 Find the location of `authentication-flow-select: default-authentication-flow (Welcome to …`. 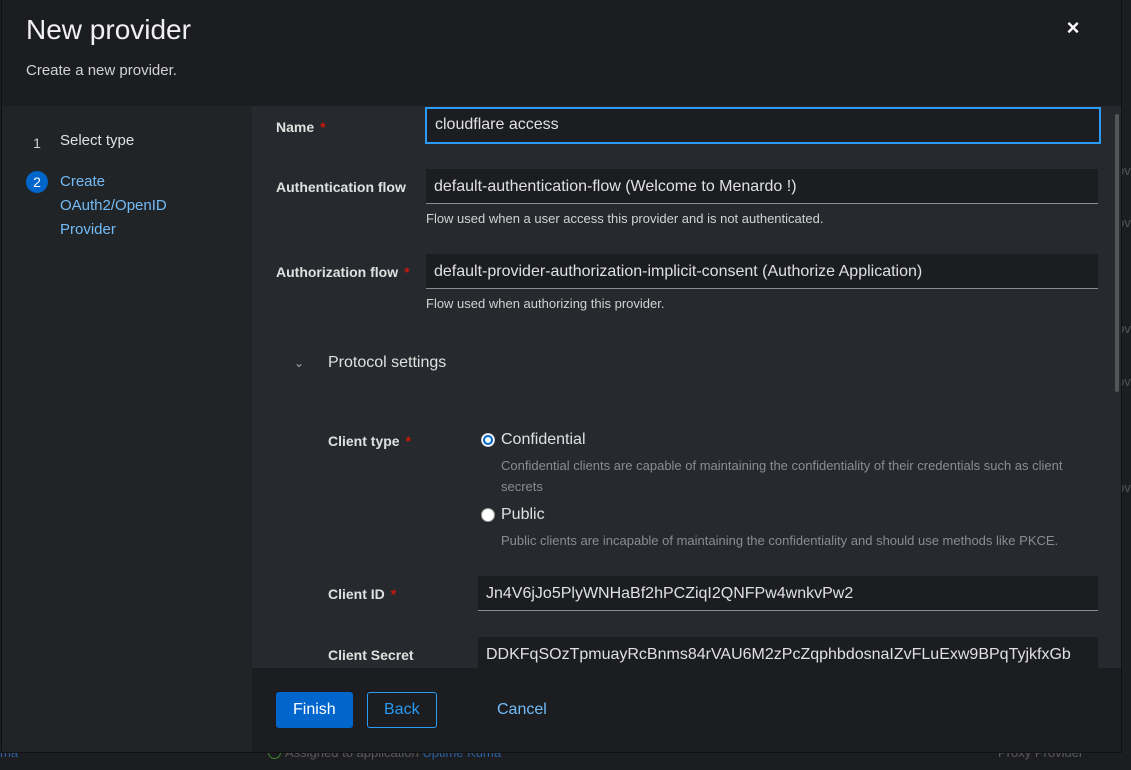

authentication-flow-select: default-authentication-flow (Welcome to … is located at coordinates (762, 186).